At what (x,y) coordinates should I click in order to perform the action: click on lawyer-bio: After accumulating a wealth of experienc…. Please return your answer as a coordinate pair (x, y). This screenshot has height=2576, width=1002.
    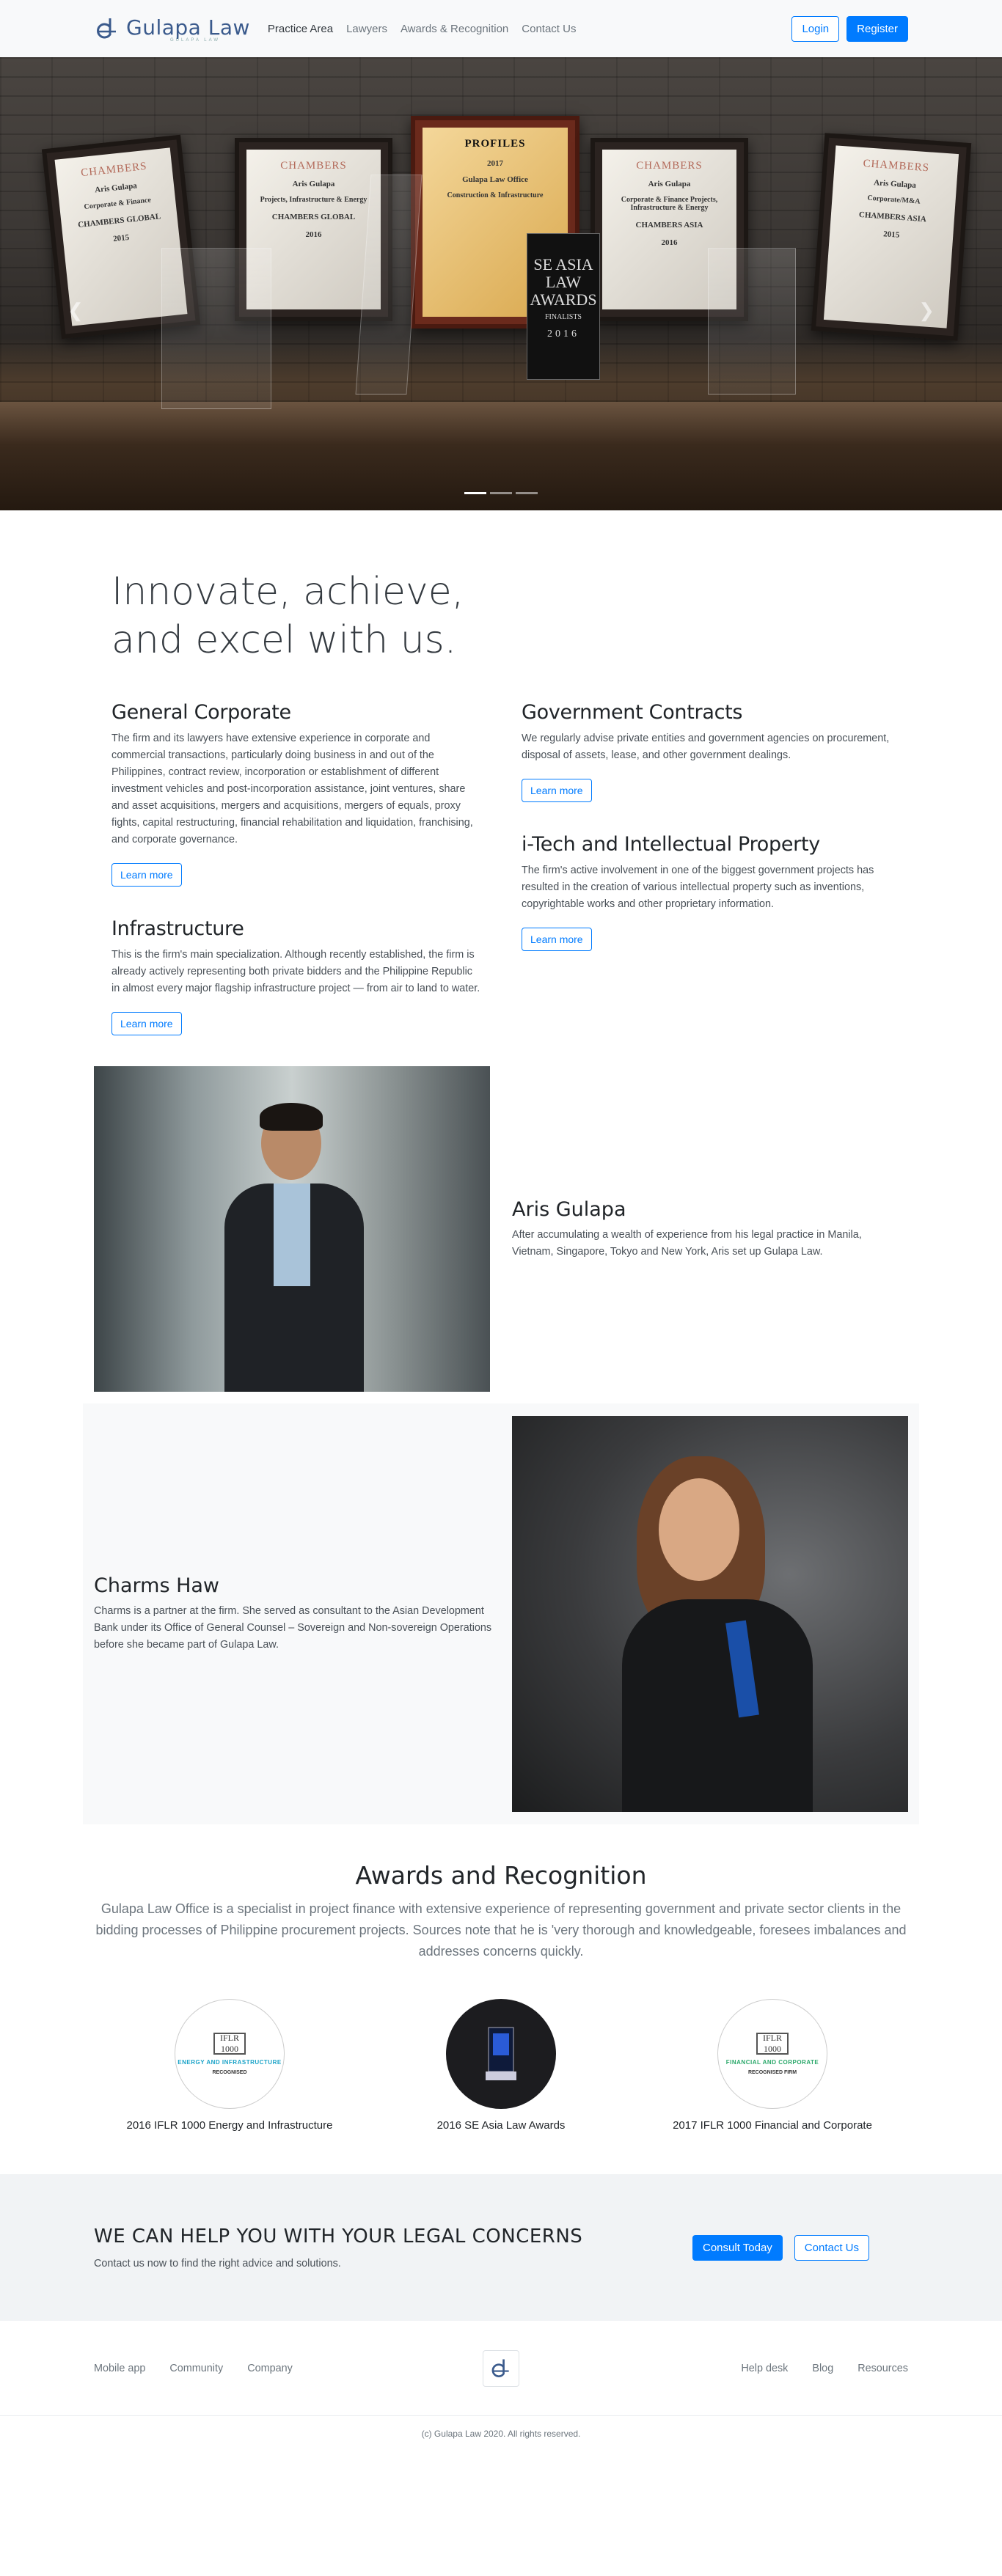
    Looking at the image, I should click on (687, 1243).